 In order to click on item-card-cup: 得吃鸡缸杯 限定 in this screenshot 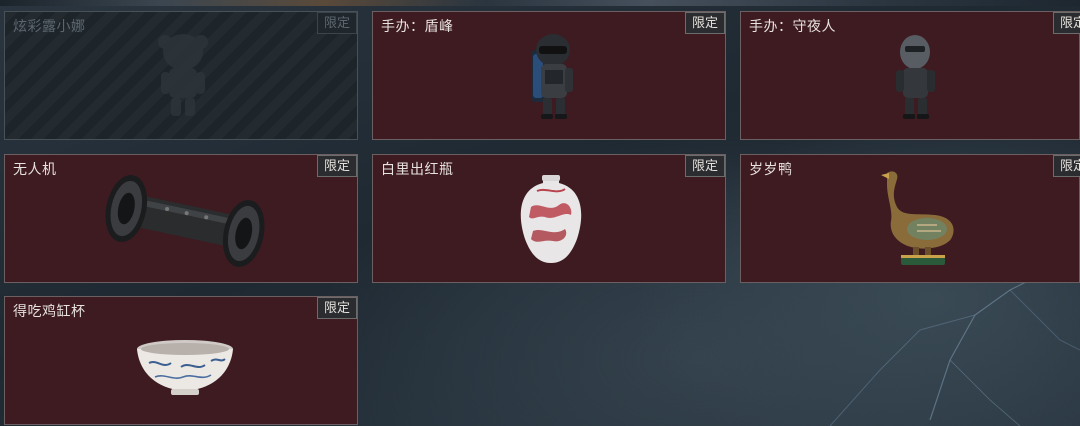, I will do `click(181, 360)`.